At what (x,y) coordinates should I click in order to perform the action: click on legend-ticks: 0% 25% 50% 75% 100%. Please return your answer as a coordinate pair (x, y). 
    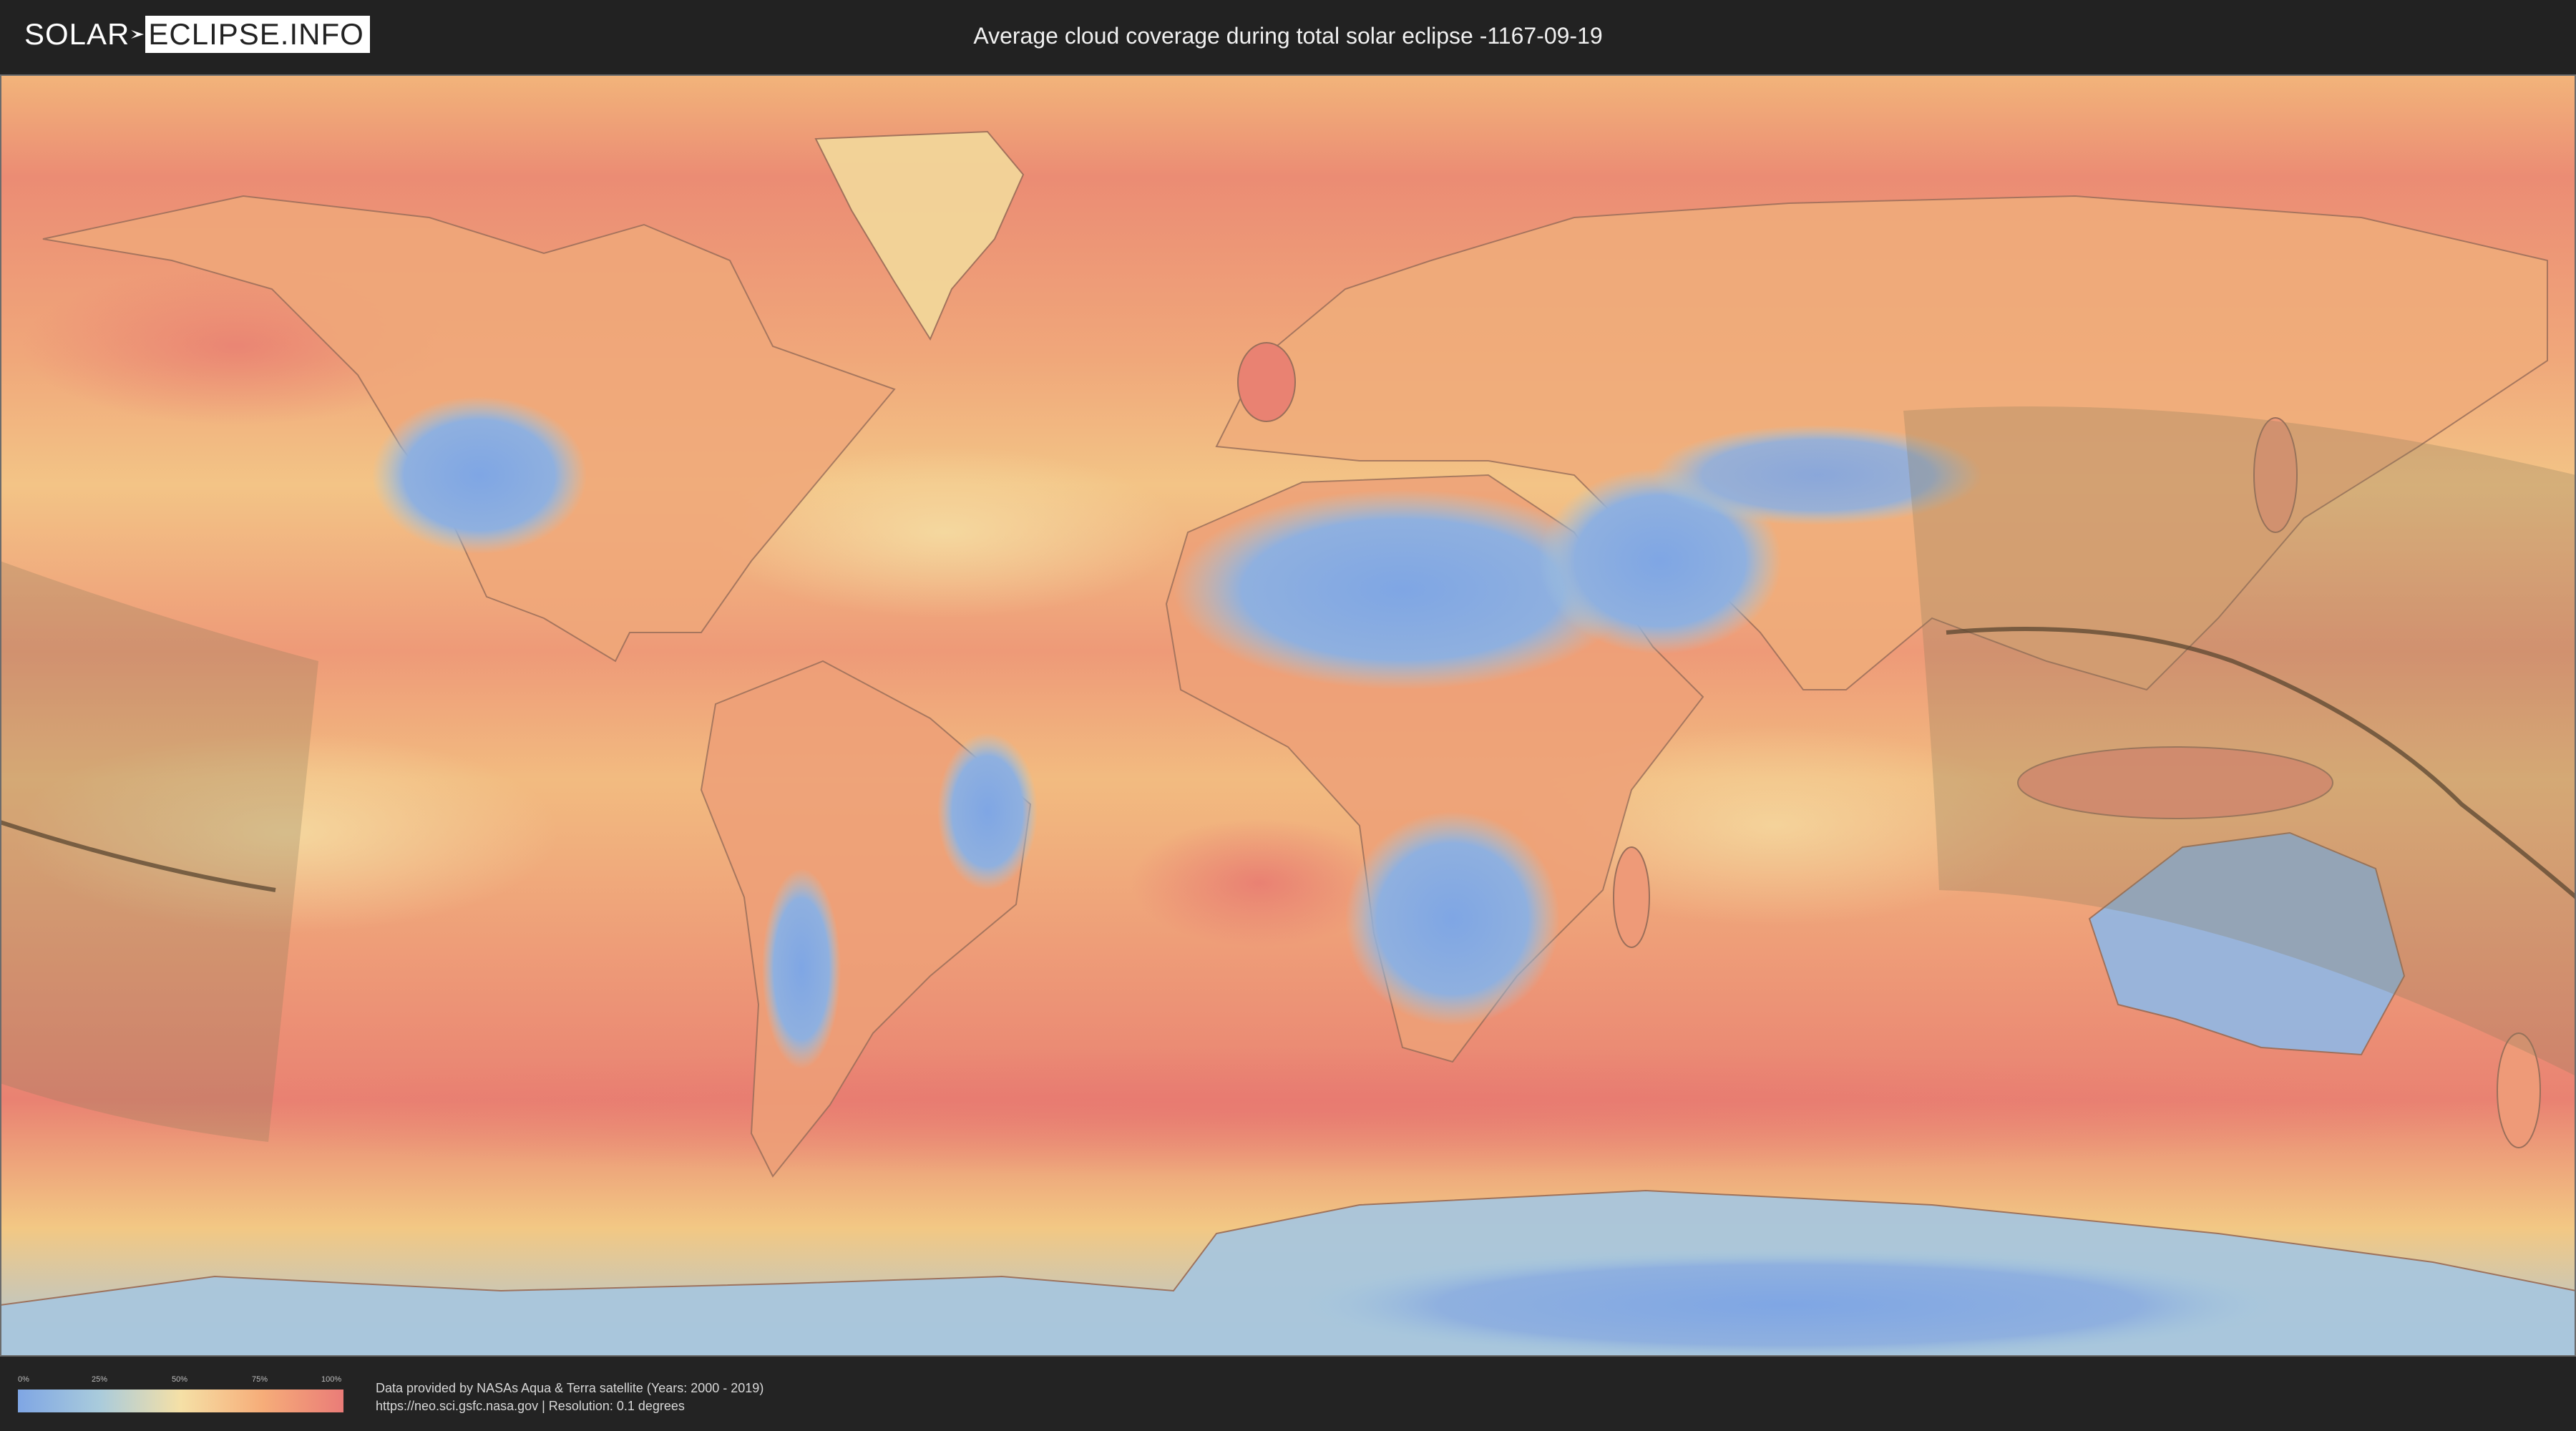
    Looking at the image, I should click on (180, 1381).